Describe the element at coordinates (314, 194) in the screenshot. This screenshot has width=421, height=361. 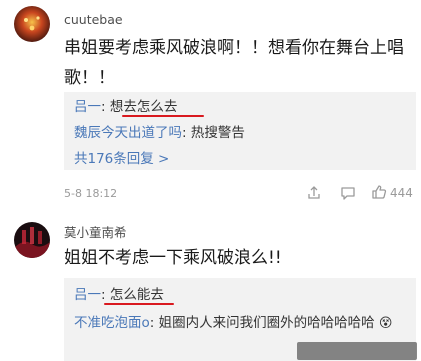
I see `share-icon` at that location.